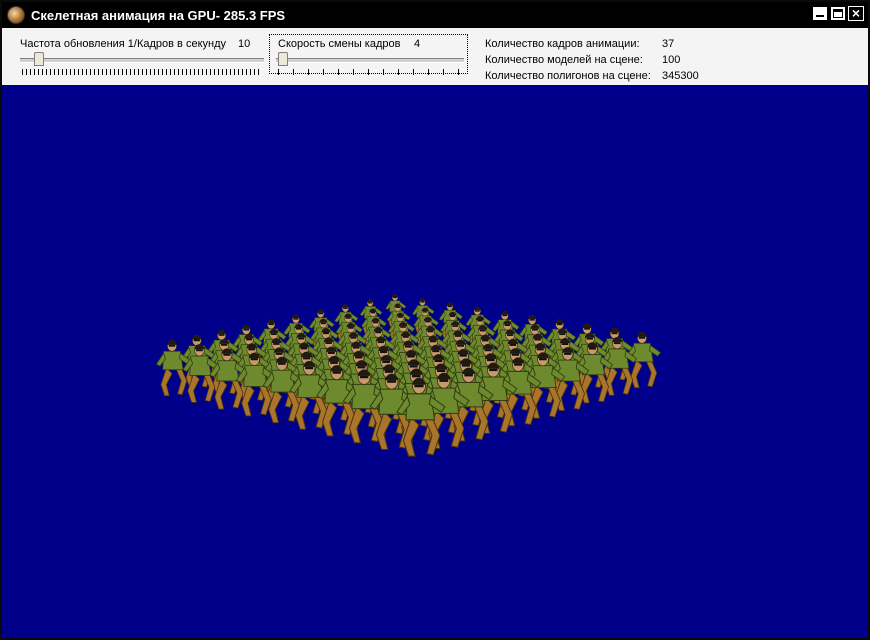  Describe the element at coordinates (856, 13) in the screenshot. I see `close-button: ×` at that location.